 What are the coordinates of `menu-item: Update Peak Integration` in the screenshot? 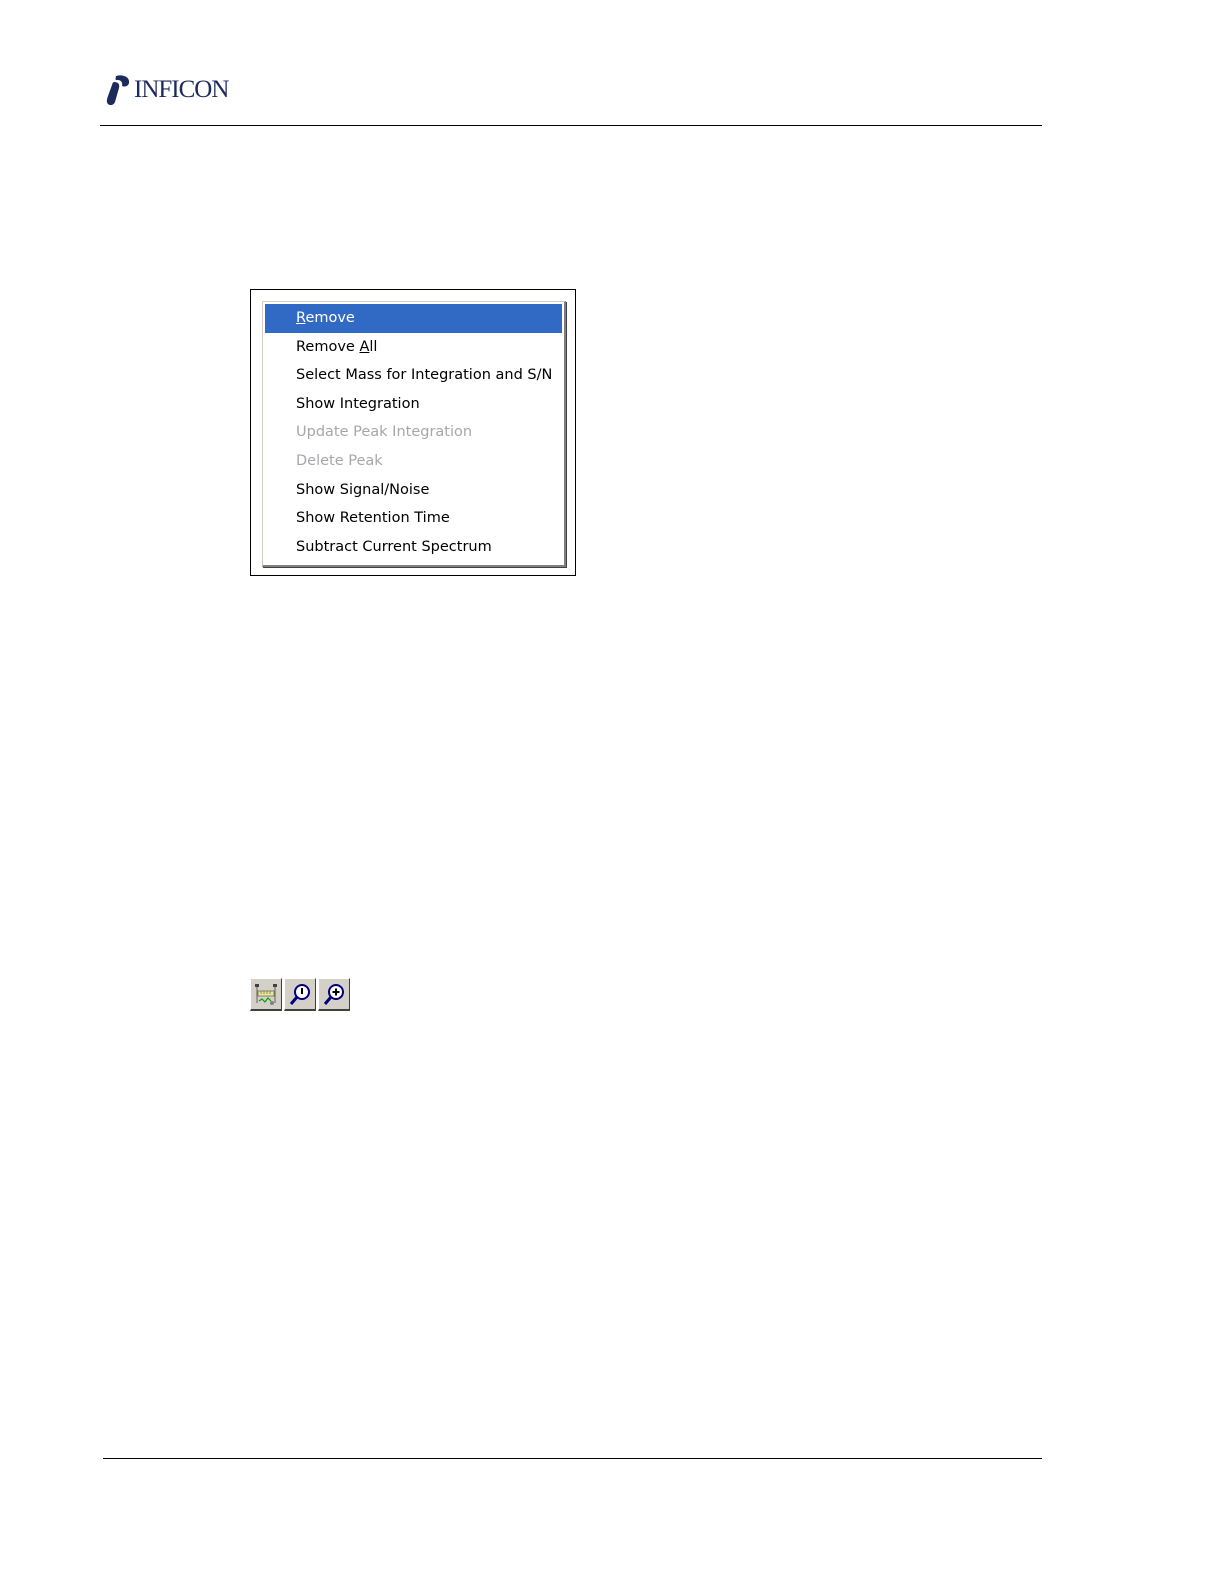 It's located at (413, 432).